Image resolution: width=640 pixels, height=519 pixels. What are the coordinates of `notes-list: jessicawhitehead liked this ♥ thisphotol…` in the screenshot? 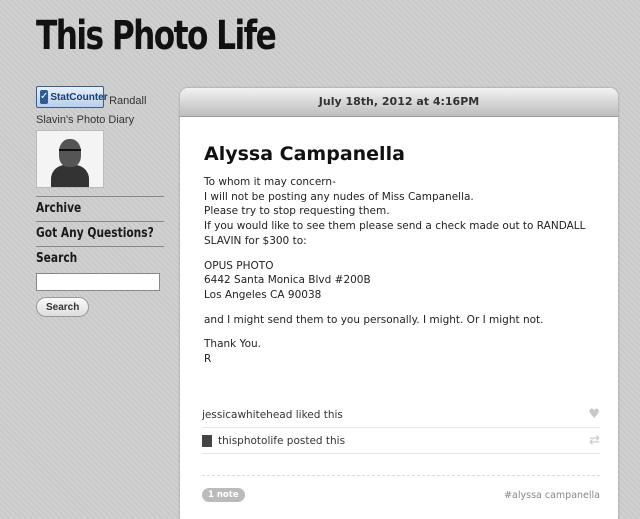 It's located at (401, 428).